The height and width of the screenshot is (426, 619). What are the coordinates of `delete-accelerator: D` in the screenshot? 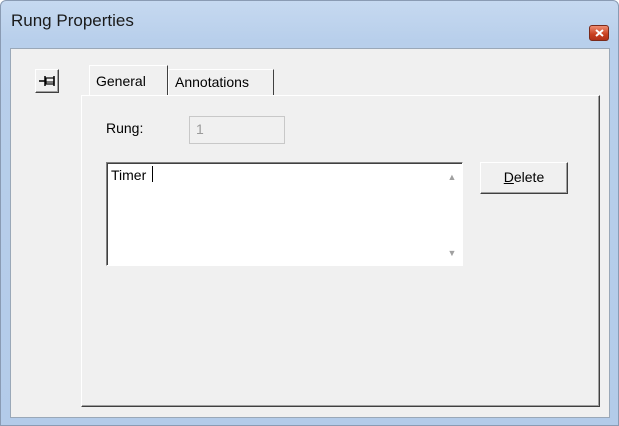 It's located at (508, 177).